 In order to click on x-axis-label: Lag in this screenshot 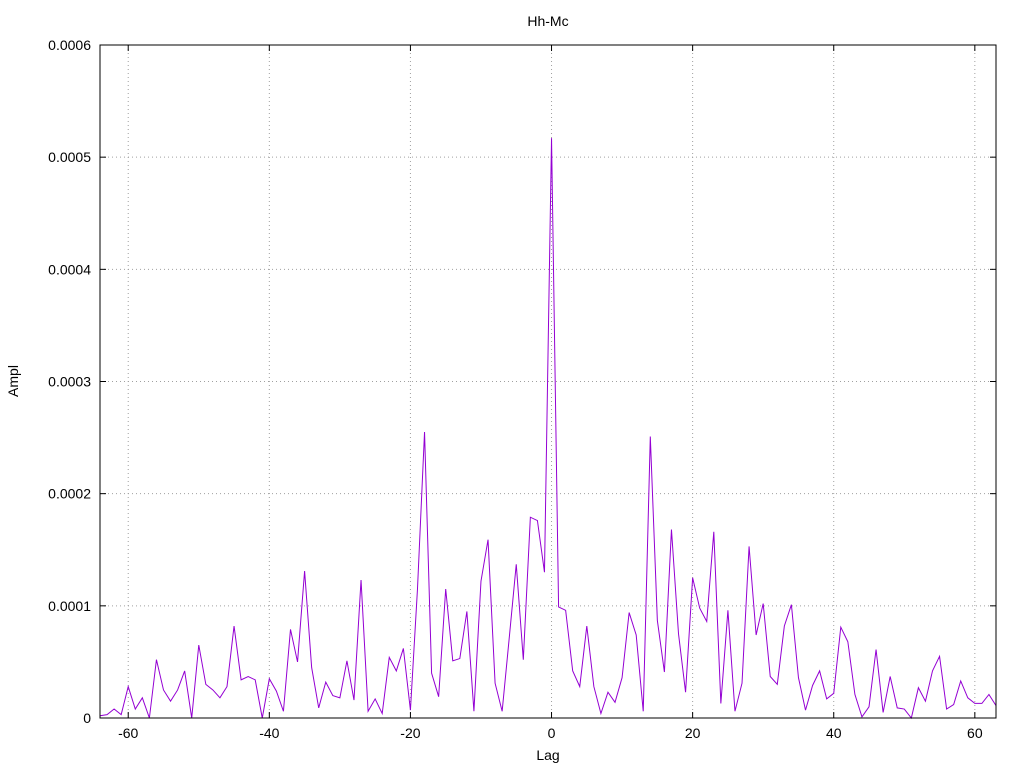, I will do `click(547, 755)`.